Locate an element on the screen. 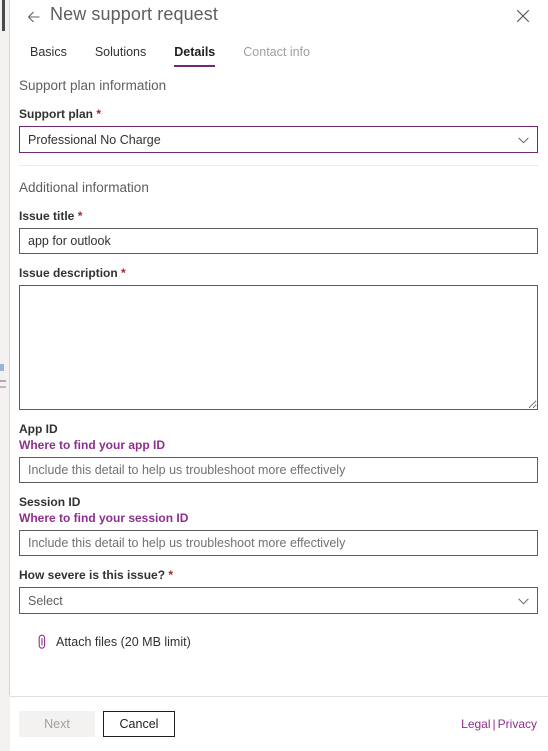 The width and height of the screenshot is (548, 751). tab-basics-label: Basics is located at coordinates (48, 52).